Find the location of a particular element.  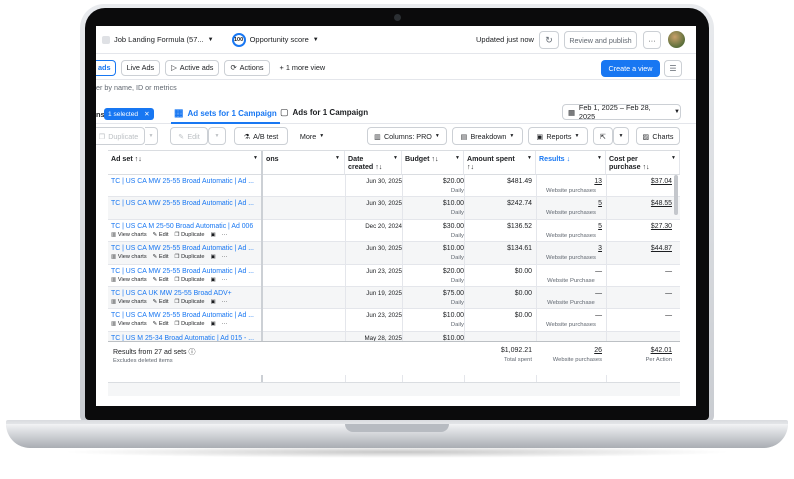

export-dropdown: ▼ is located at coordinates (621, 136).